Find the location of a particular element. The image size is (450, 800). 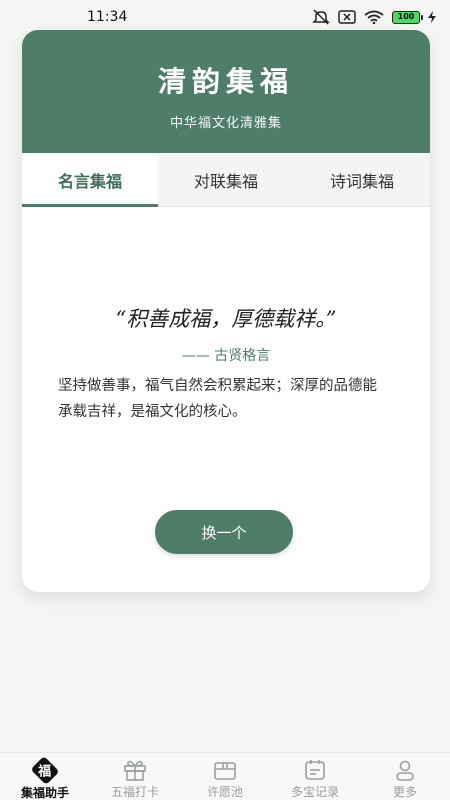

record-icon is located at coordinates (315, 770).